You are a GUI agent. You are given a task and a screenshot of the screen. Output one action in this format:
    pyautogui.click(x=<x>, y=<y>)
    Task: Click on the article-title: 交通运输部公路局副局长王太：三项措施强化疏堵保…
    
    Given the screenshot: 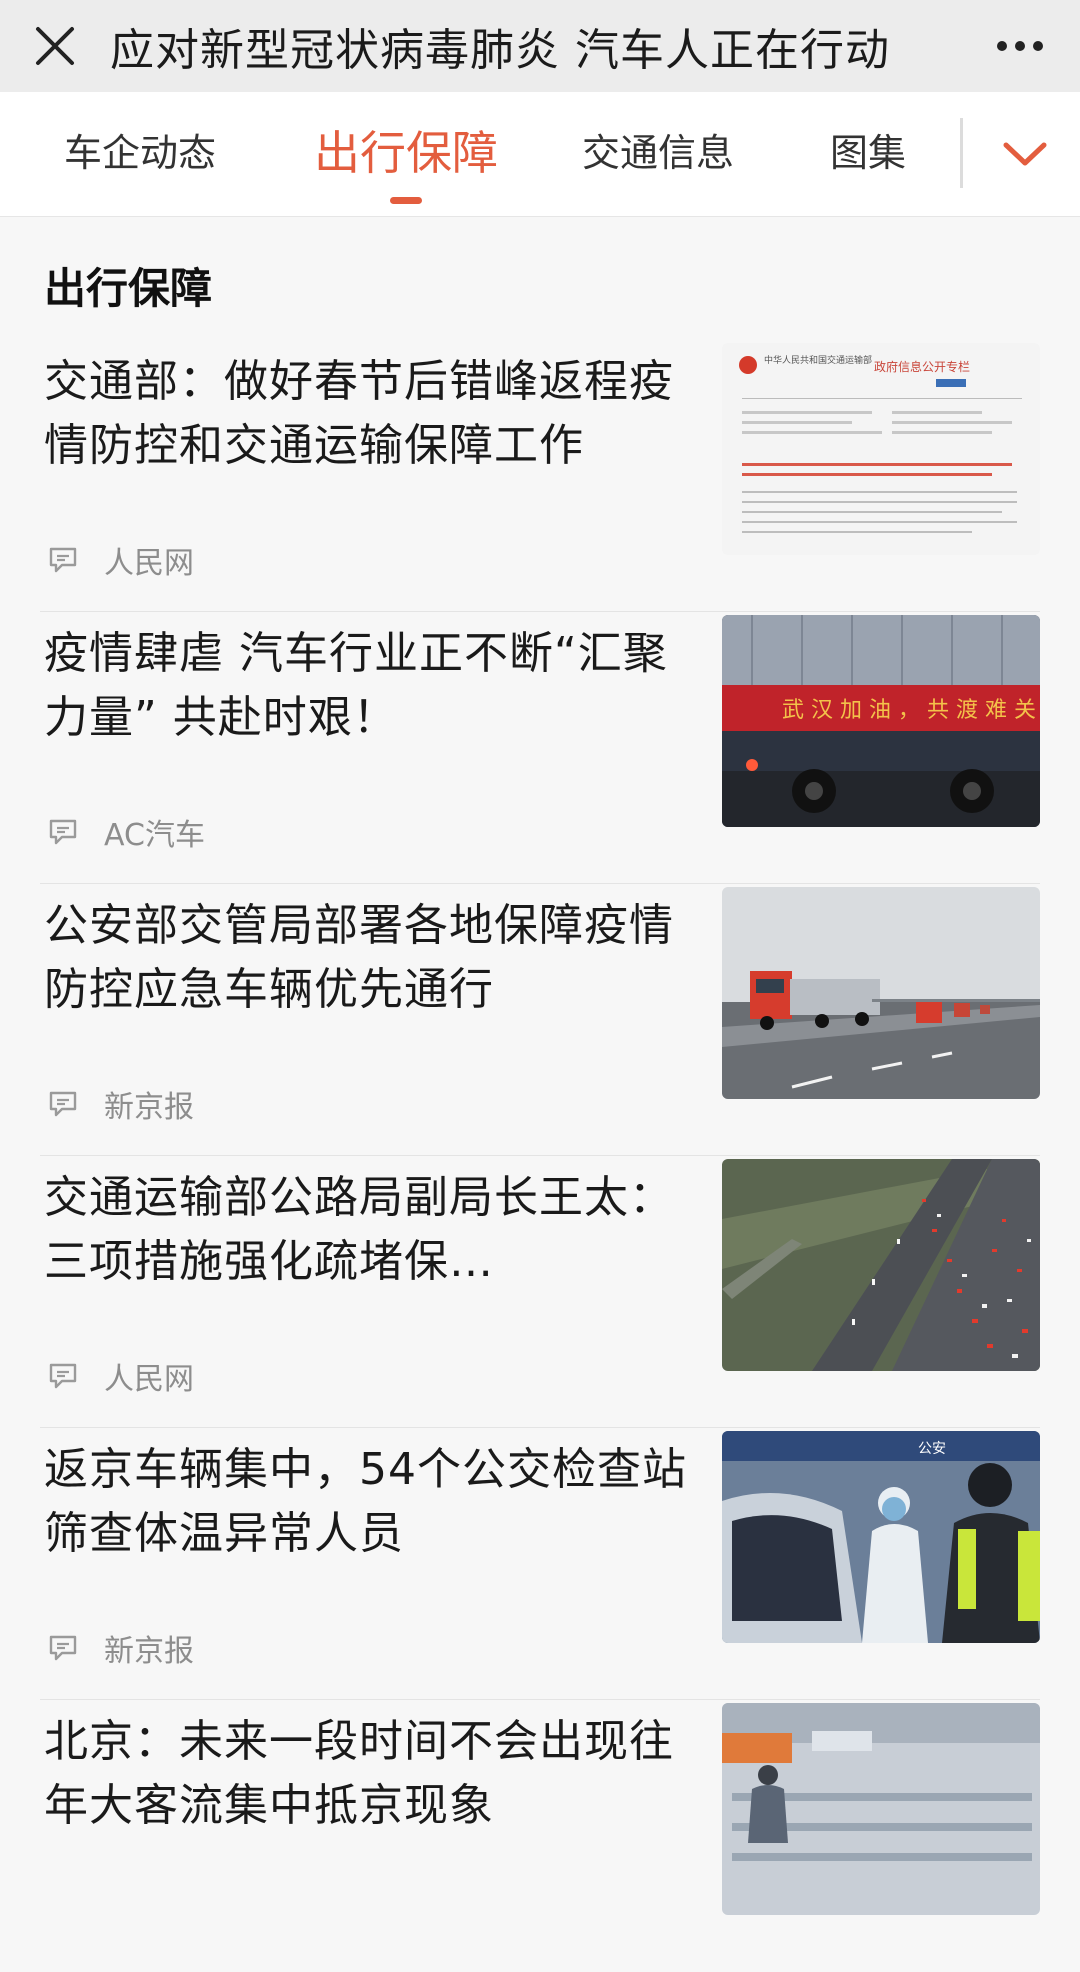 What is the action you would take?
    pyautogui.click(x=359, y=1229)
    